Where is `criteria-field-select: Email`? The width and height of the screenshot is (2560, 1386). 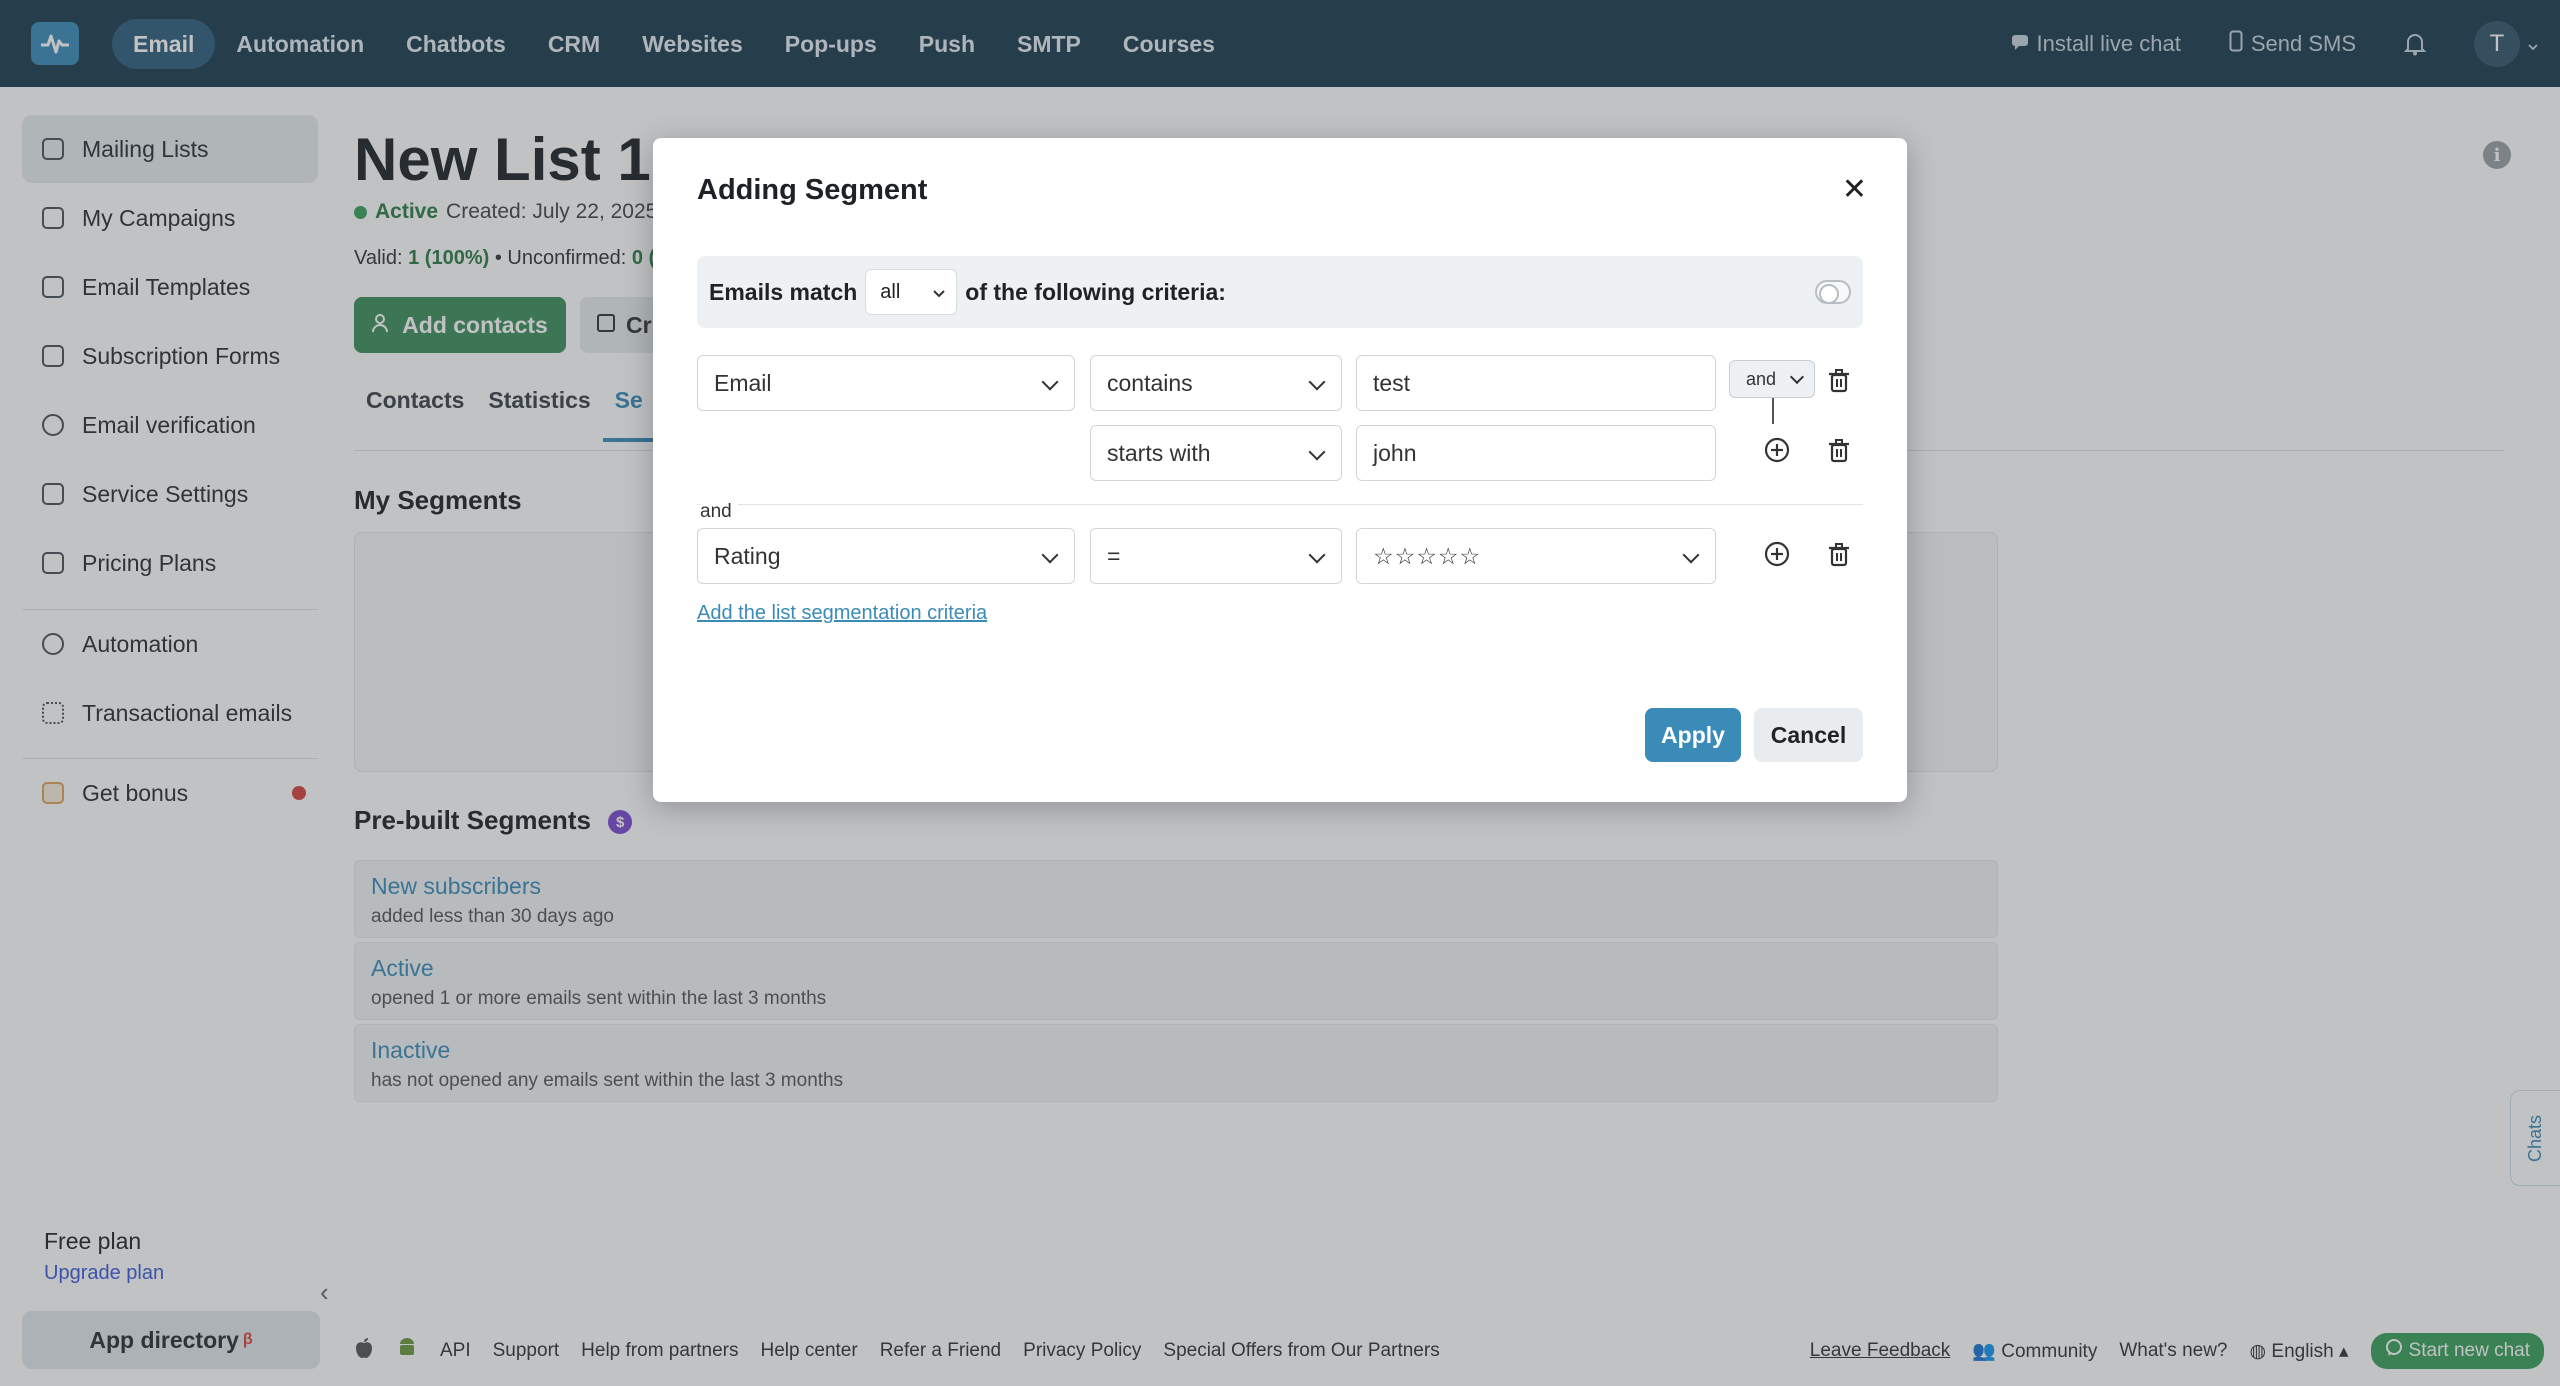 criteria-field-select: Email is located at coordinates (886, 383).